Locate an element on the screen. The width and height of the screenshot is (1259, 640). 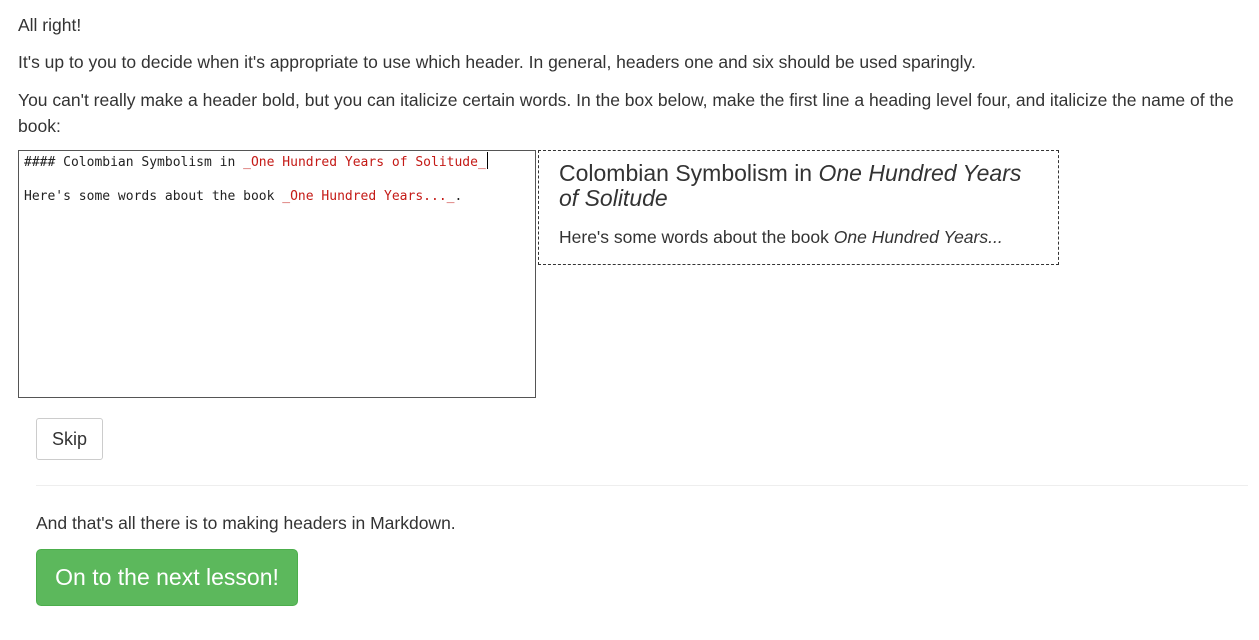
editor-line-2-text: Here's some words about the book is located at coordinates (153, 196).